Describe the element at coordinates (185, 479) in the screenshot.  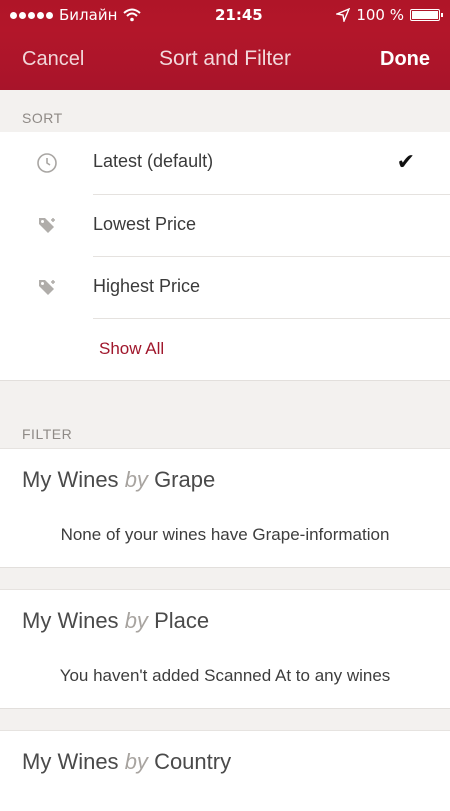
I see `filter-group-name: Grape` at that location.